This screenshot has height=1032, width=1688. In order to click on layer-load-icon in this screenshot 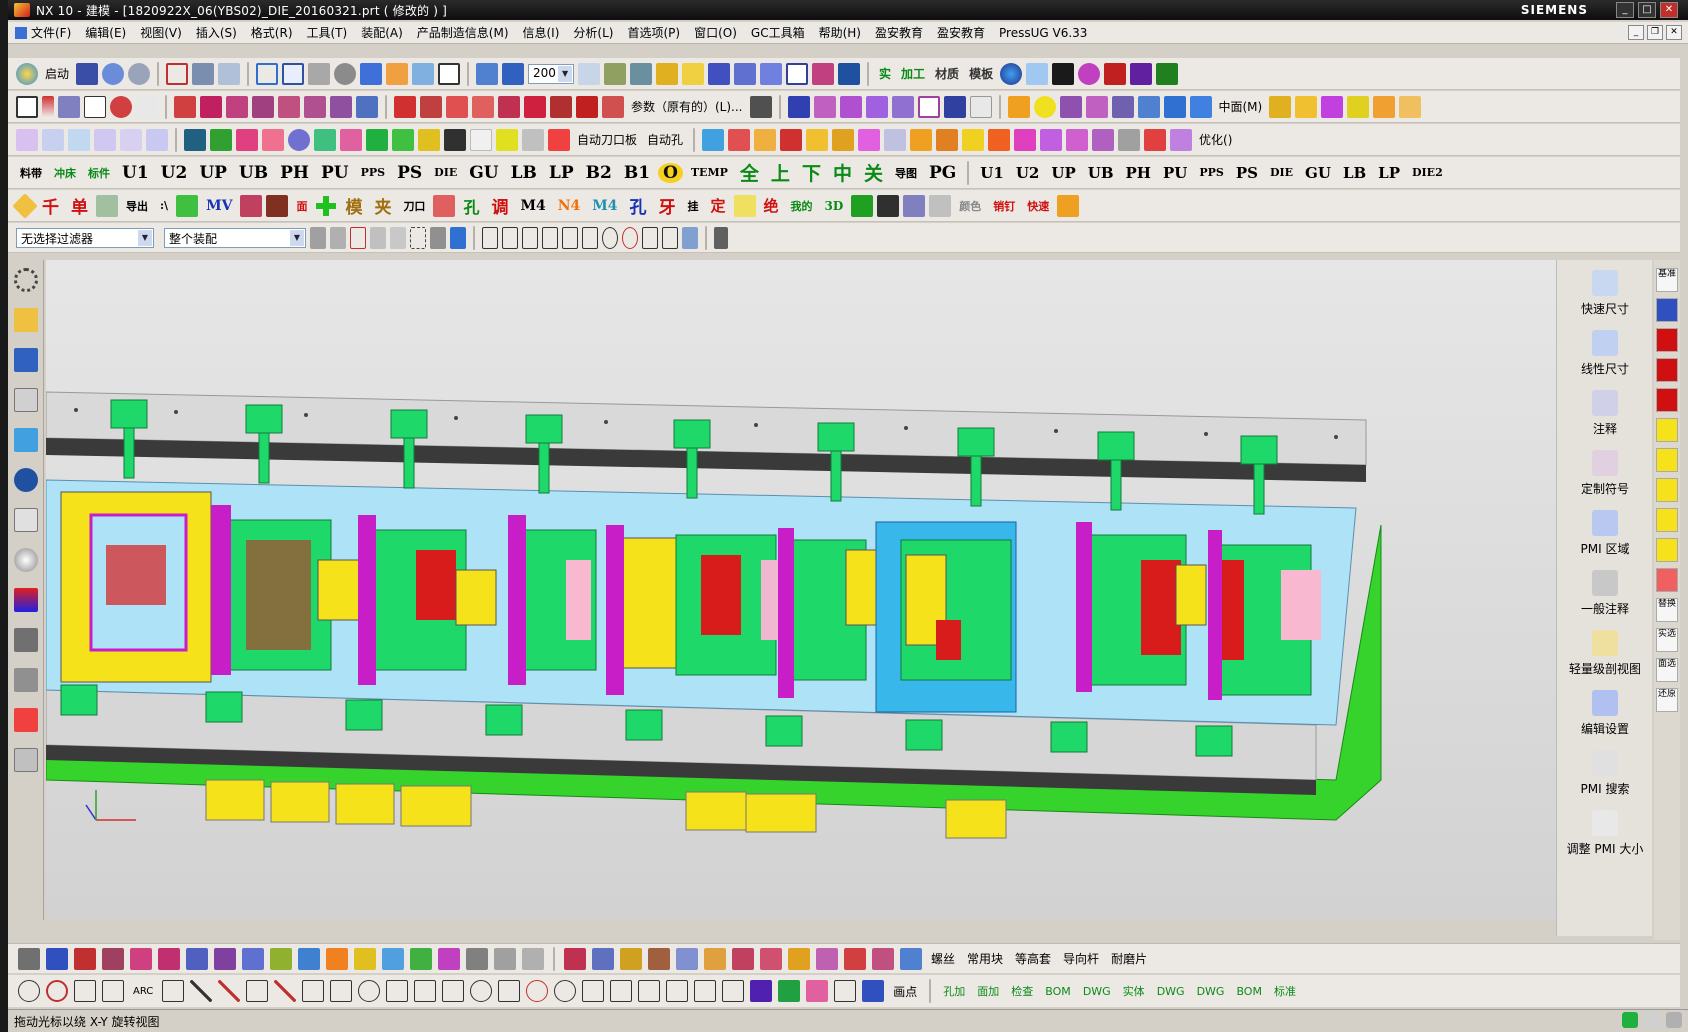, I will do `click(455, 139)`.